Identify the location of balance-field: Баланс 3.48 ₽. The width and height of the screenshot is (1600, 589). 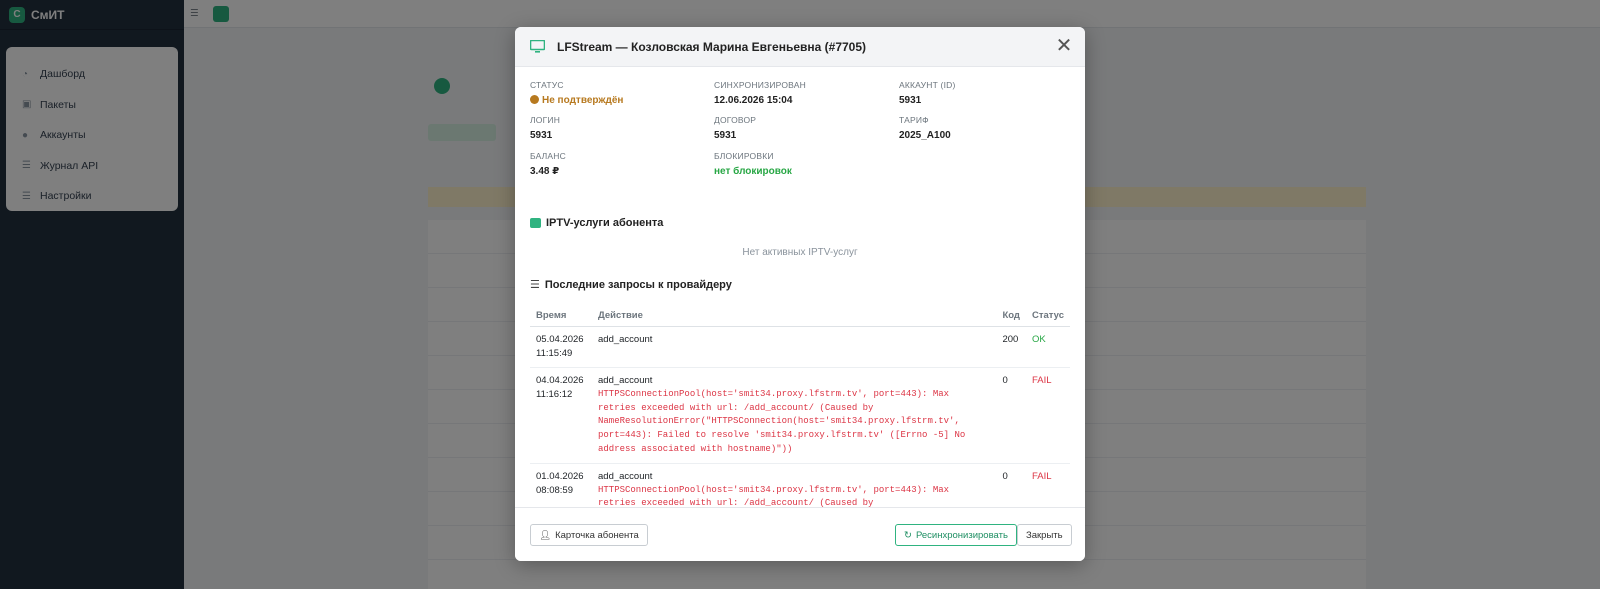
(620, 164).